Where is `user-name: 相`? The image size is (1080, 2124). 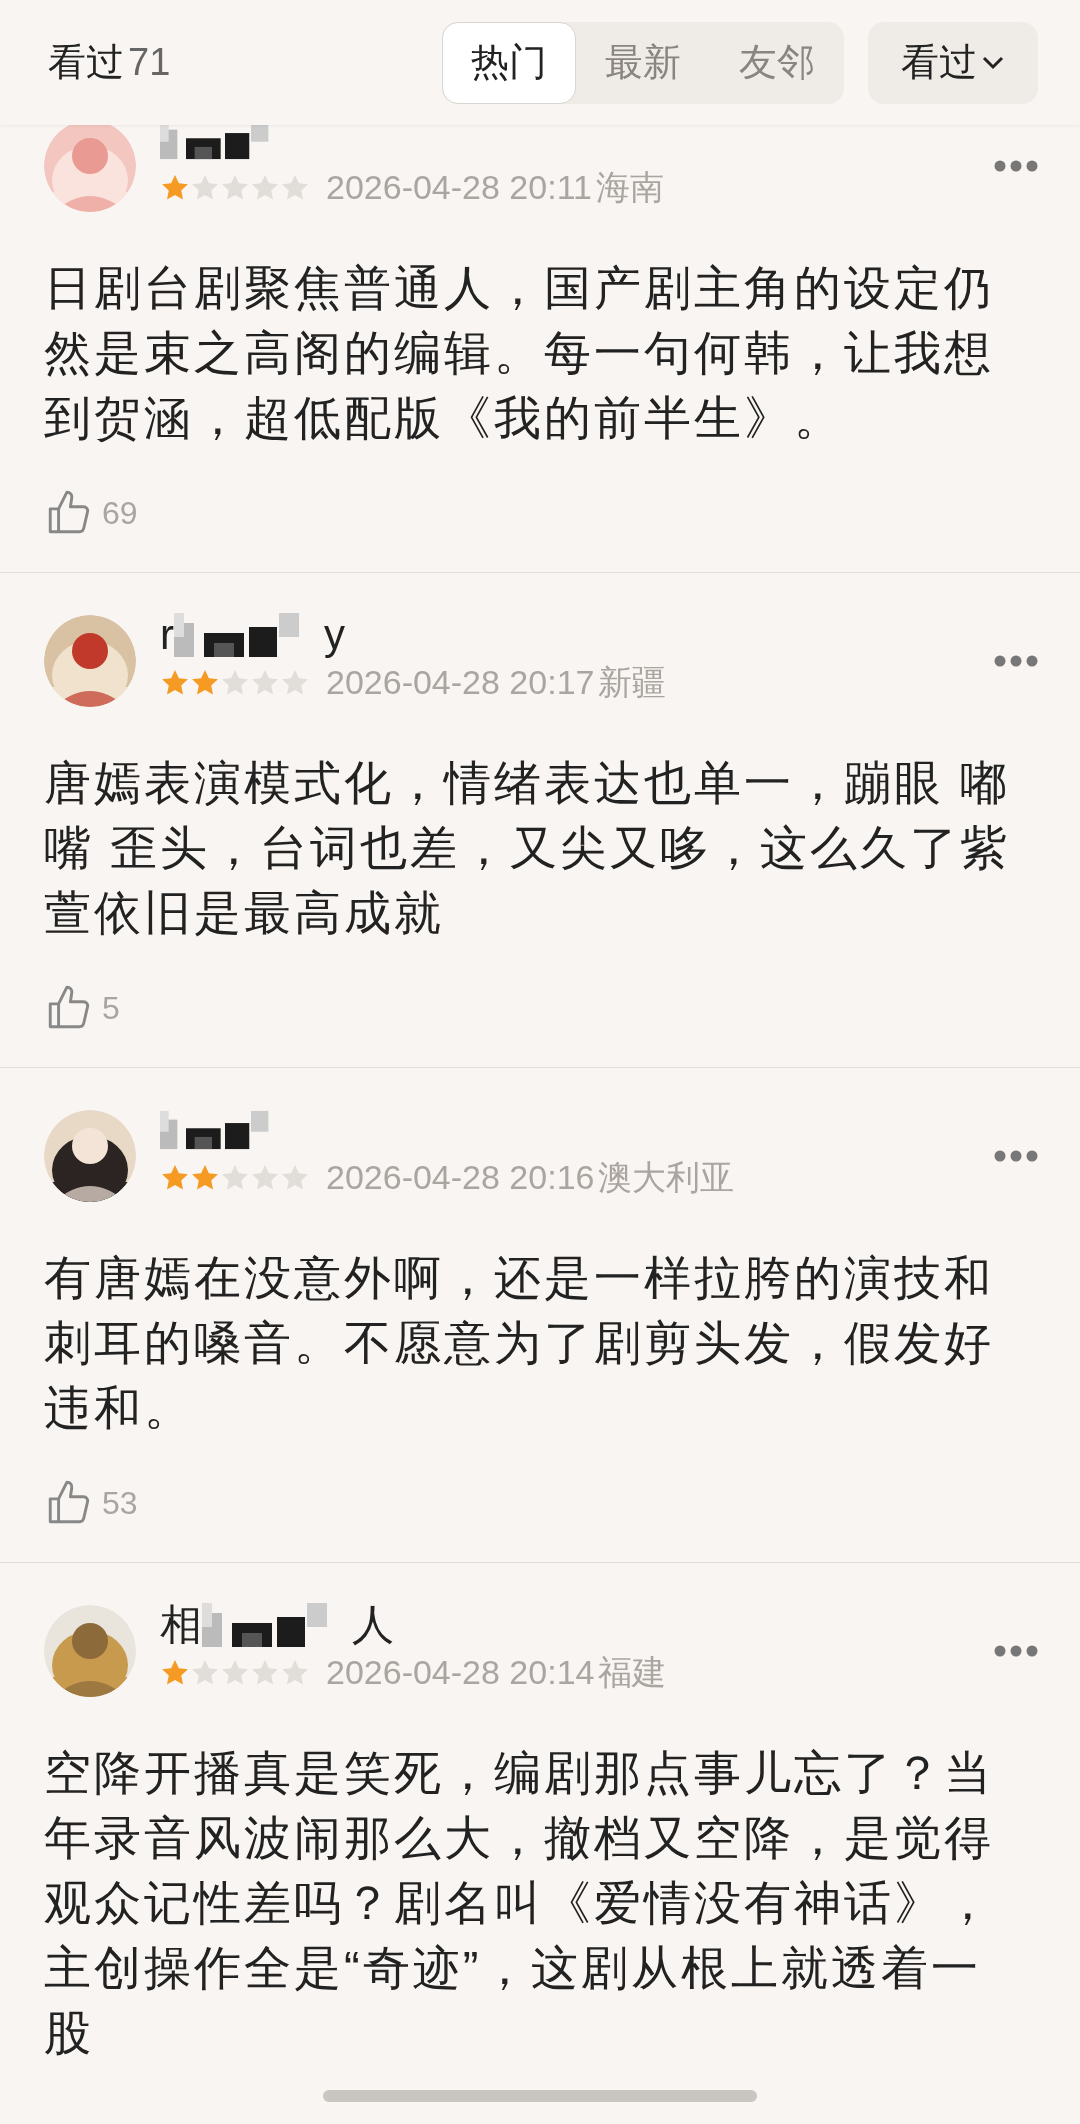 user-name: 相 is located at coordinates (181, 1625).